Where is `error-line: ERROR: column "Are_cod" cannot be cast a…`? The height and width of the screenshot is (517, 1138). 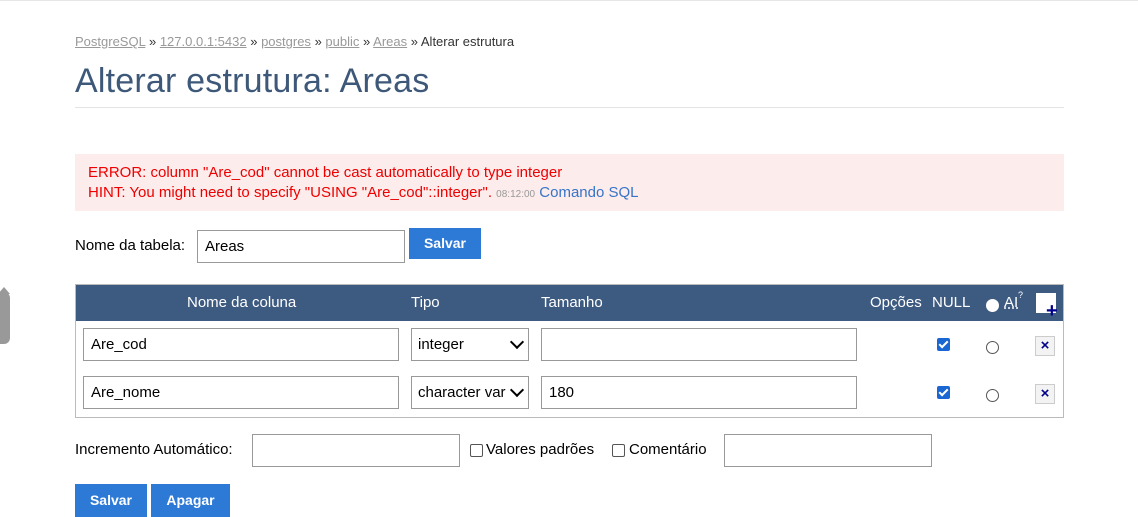
error-line: ERROR: column "Are_cod" cannot be cast a… is located at coordinates (325, 172).